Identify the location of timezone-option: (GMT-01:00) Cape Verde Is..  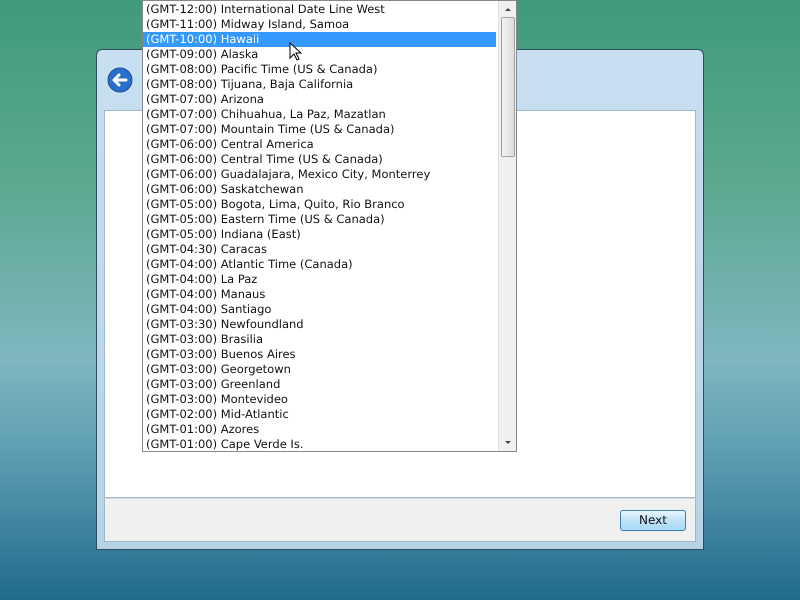
(319, 444).